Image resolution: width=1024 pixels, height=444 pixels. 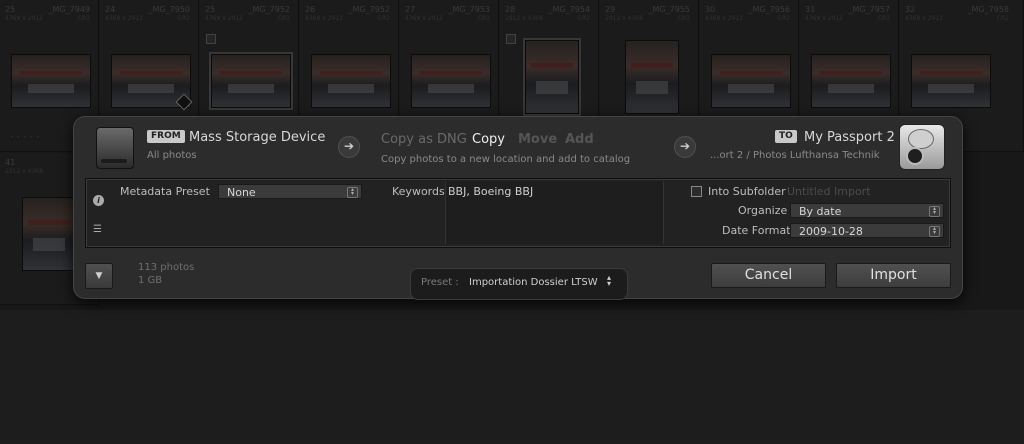 What do you see at coordinates (165, 191) in the screenshot?
I see `metadata-preset-label: Metadata Preset` at bounding box center [165, 191].